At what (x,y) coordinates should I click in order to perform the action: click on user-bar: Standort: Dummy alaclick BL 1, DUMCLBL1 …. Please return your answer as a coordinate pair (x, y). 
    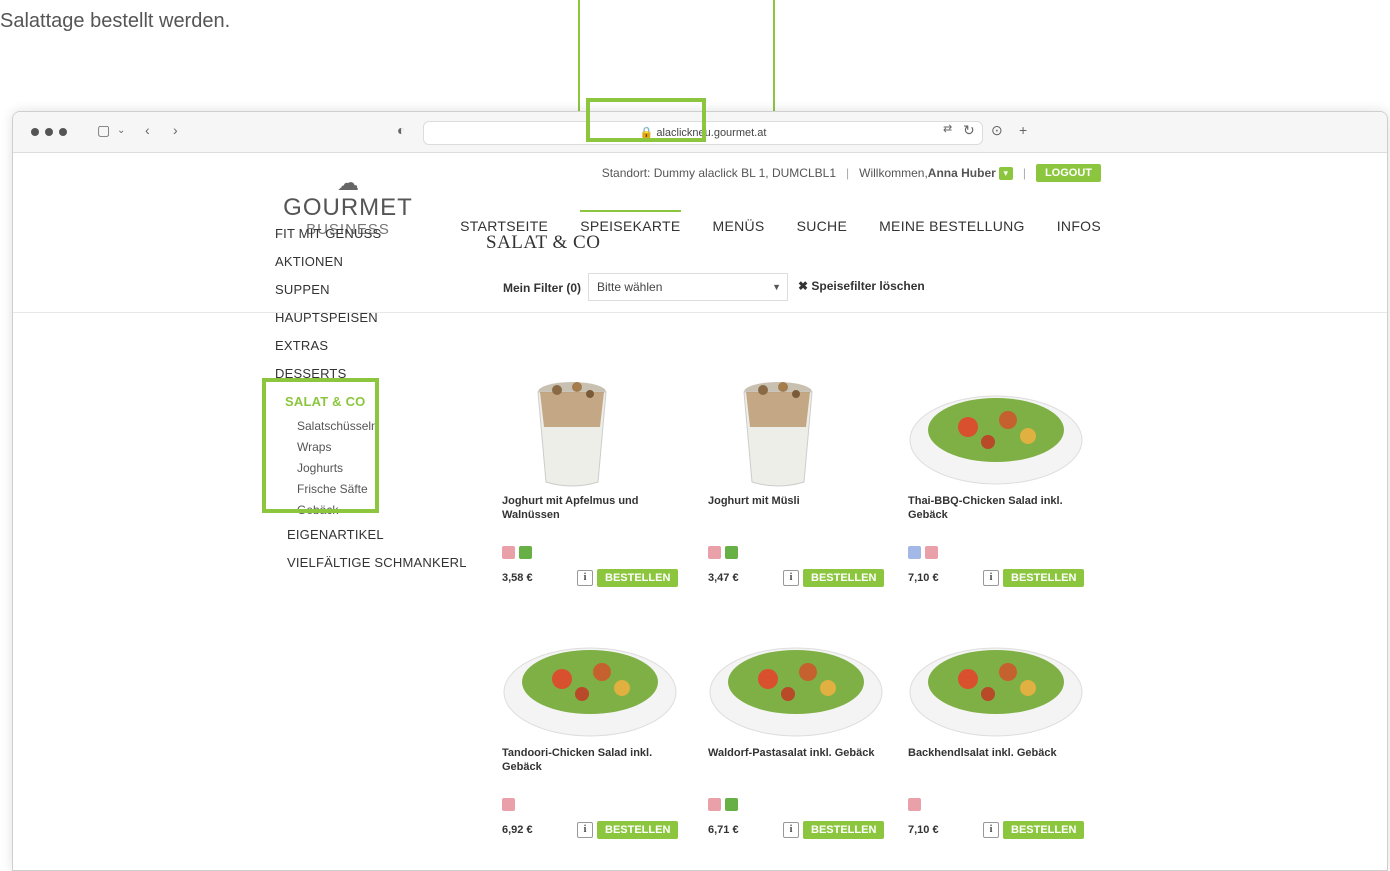
    Looking at the image, I should click on (851, 173).